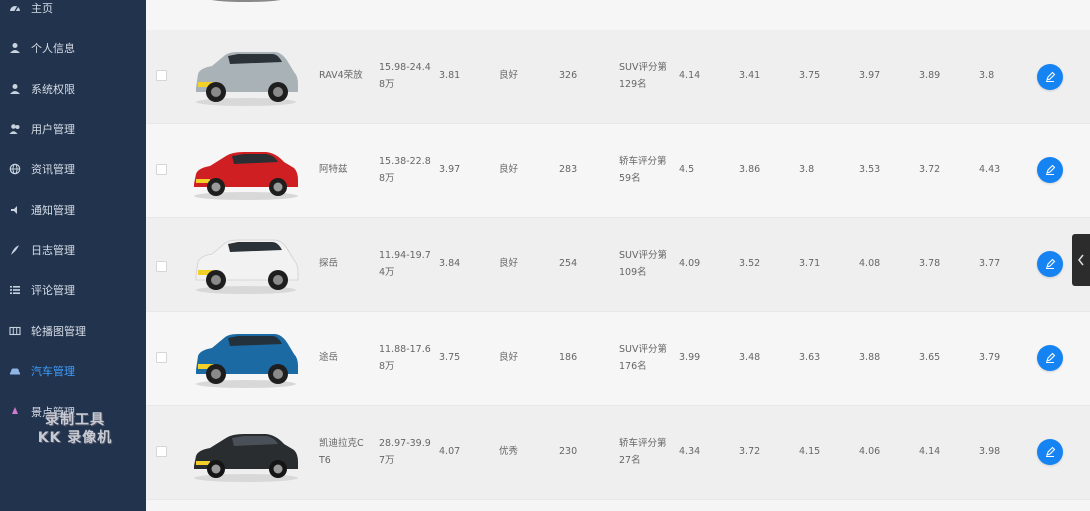 The image size is (1090, 511). Describe the element at coordinates (73, 89) in the screenshot. I see `sidebar-item-permissions: 系统权限` at that location.